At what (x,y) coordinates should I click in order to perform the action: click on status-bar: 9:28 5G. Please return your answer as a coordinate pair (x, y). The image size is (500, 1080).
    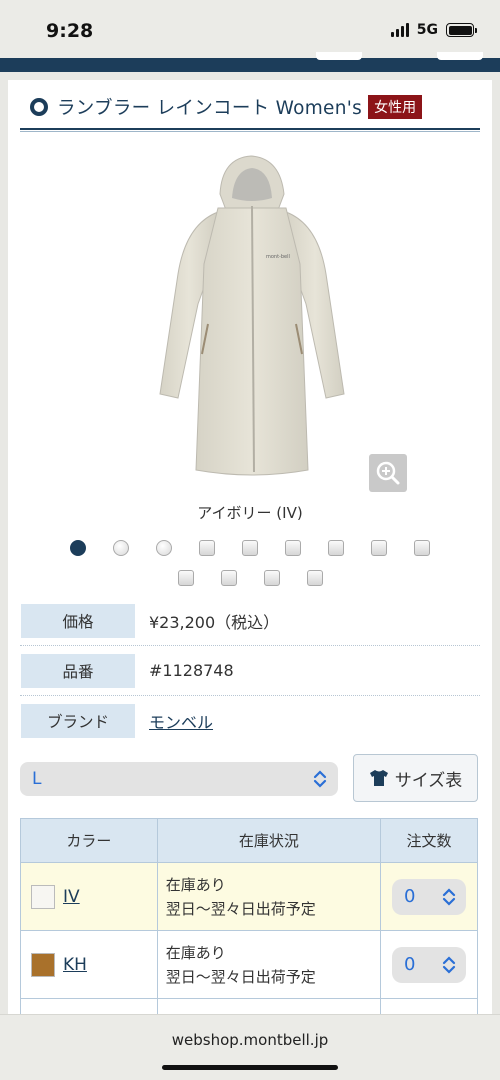
    Looking at the image, I should click on (250, 29).